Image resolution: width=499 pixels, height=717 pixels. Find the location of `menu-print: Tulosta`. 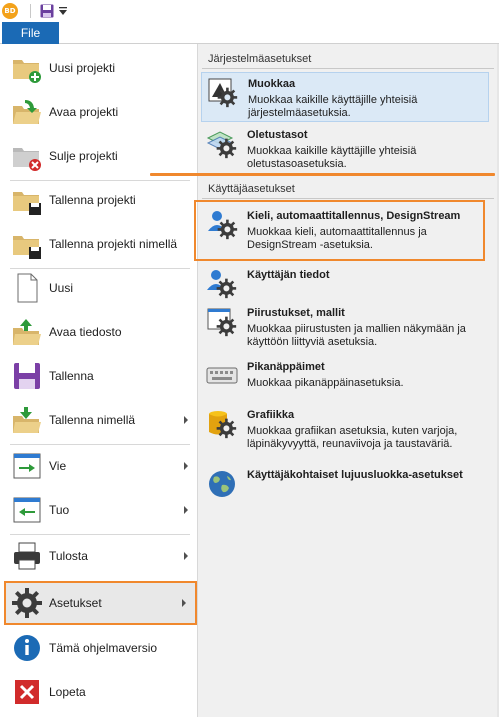

menu-print: Tulosta is located at coordinates (100, 556).